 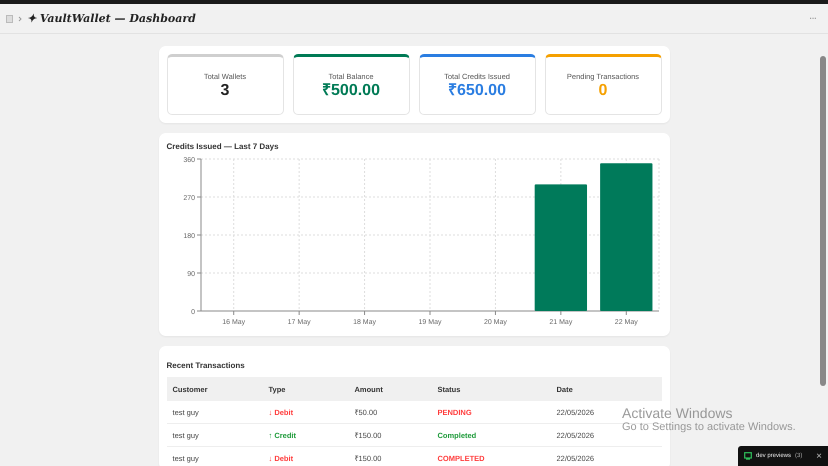 I want to click on stat-value: 0, so click(x=603, y=91).